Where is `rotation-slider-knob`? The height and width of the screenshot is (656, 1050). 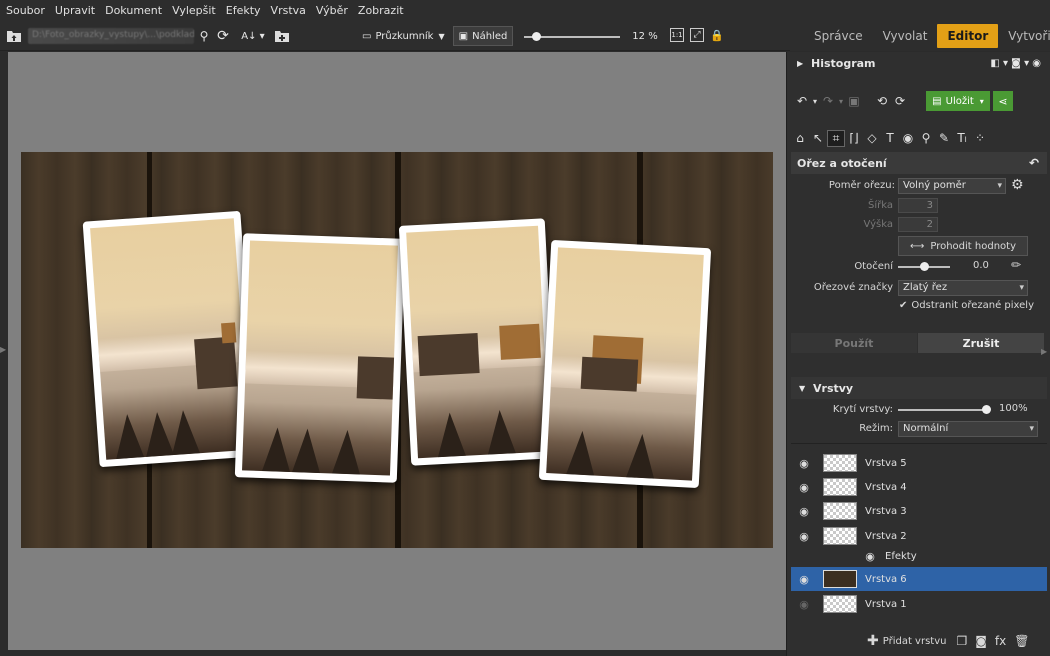 rotation-slider-knob is located at coordinates (924, 266).